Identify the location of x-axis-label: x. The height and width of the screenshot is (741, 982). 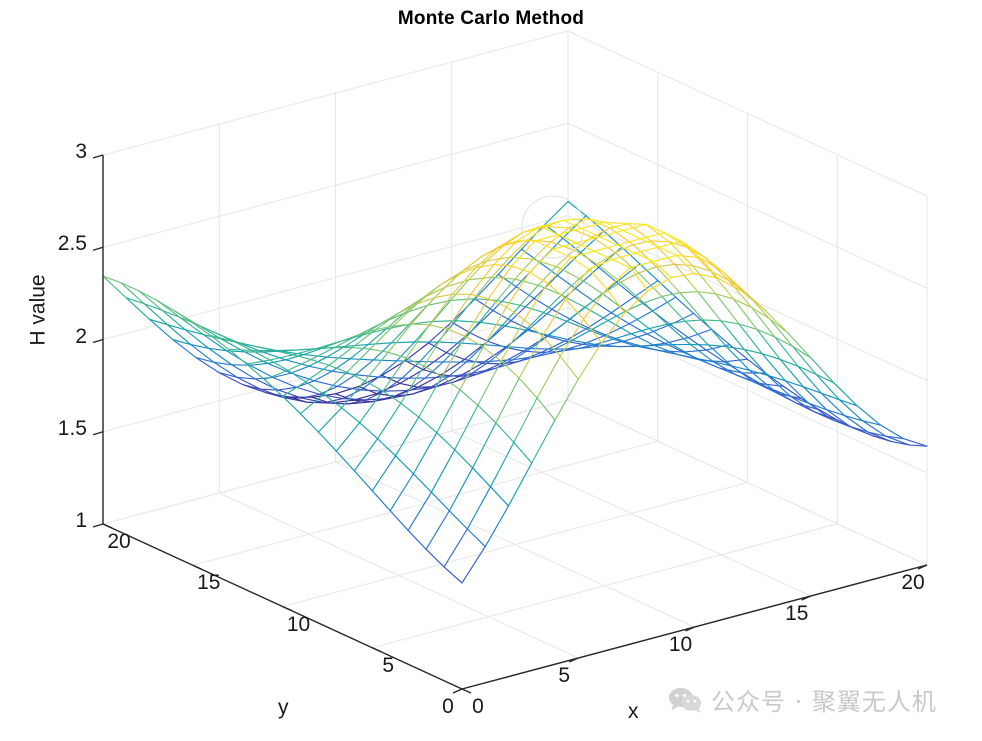
(633, 711).